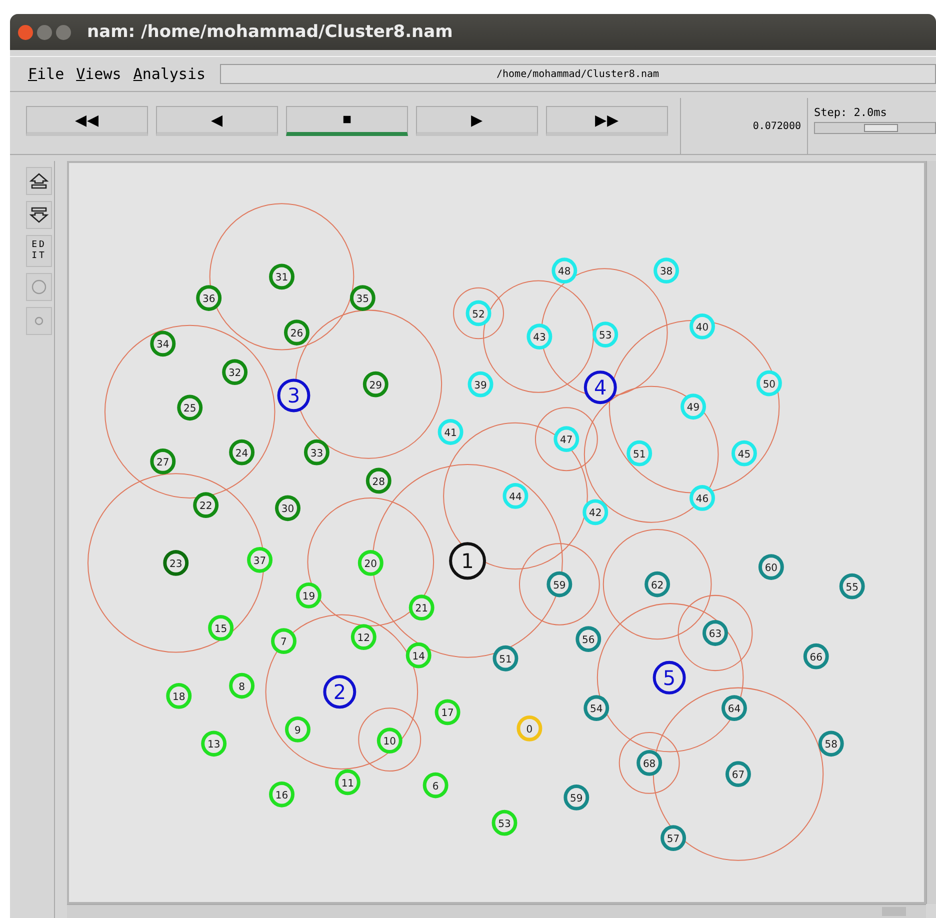 The image size is (936, 918). I want to click on sensor-node: 0, so click(529, 728).